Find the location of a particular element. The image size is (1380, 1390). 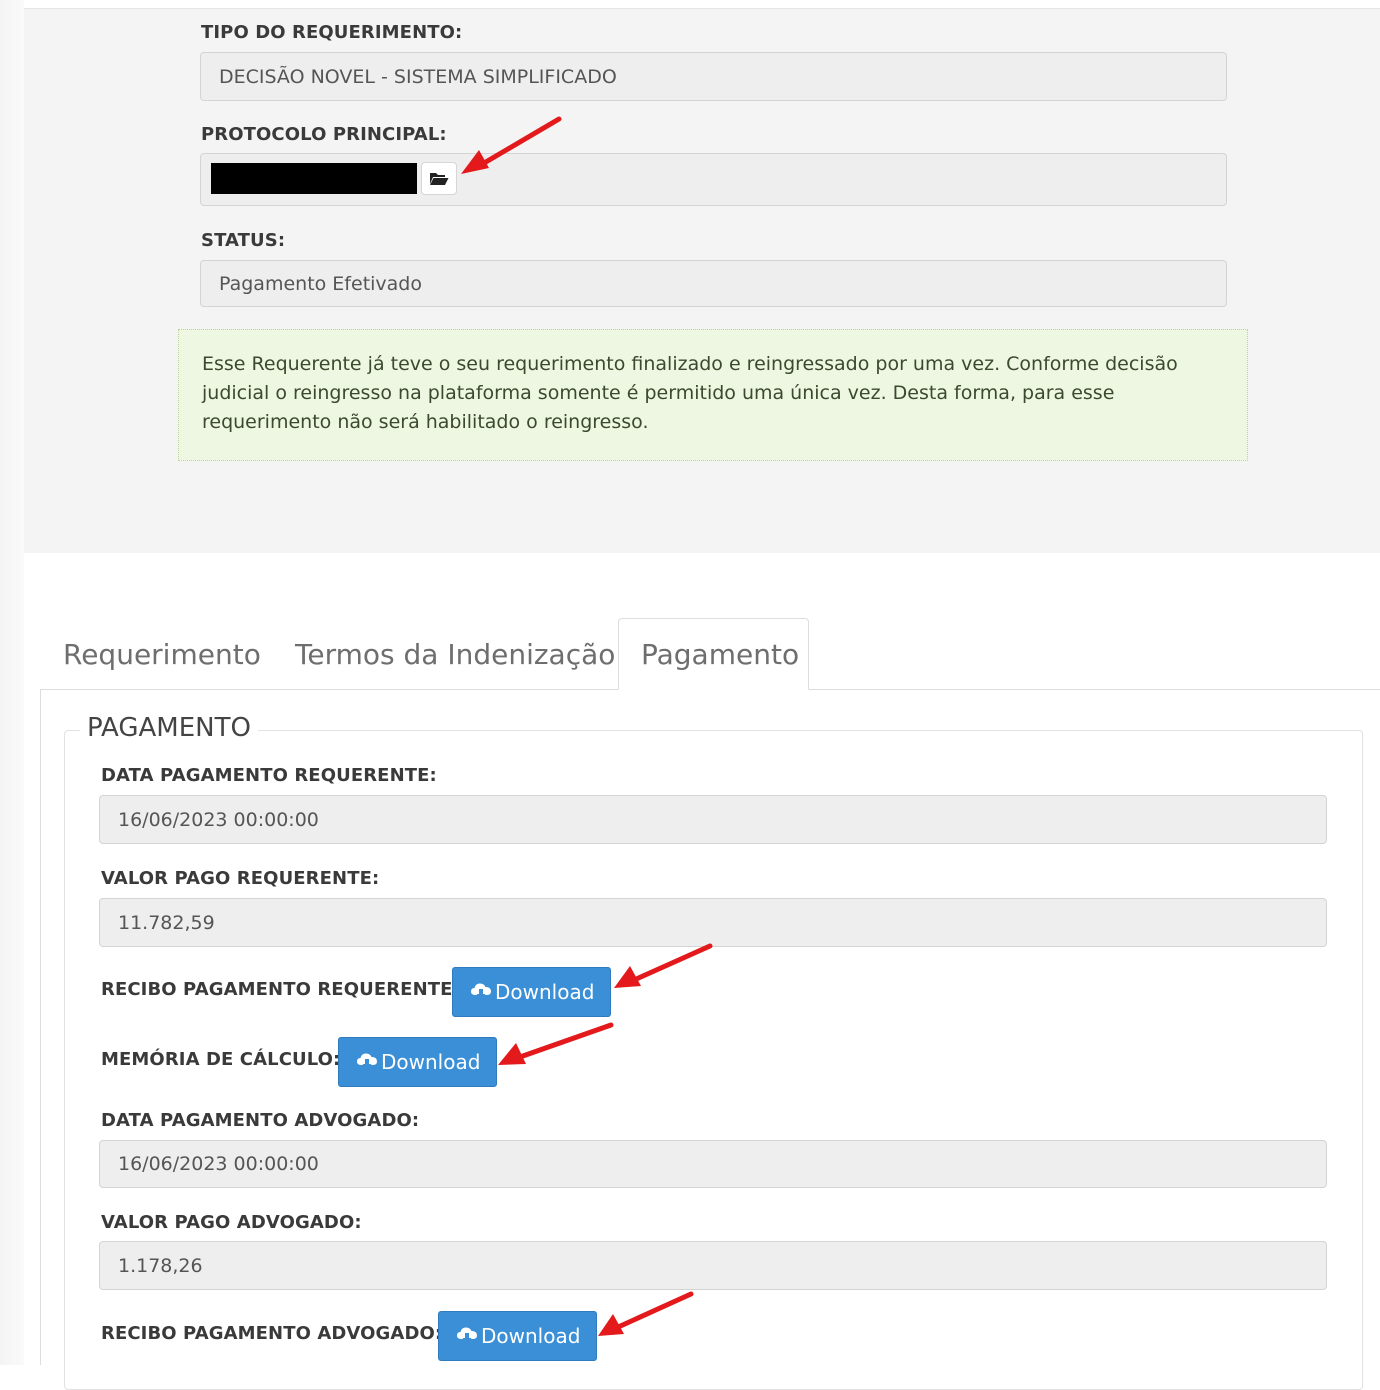

protocolo-principal-field is located at coordinates (713, 179).